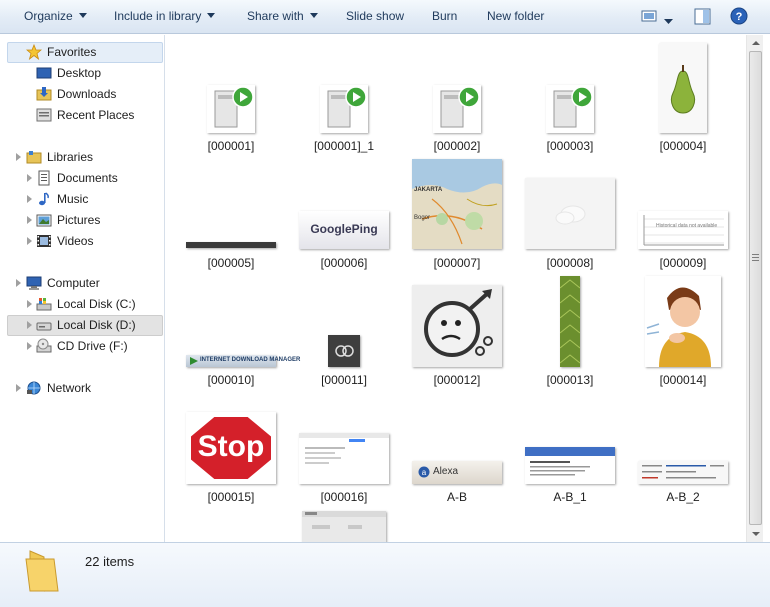 This screenshot has width=770, height=607. I want to click on nav-local-disk-d-label: Local Disk (D:), so click(96, 325).